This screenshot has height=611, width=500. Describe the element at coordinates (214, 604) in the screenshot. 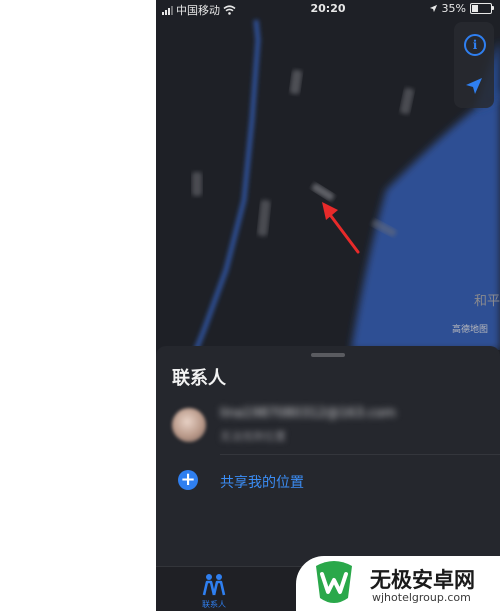

I see `tab-people-label: 联系人` at that location.